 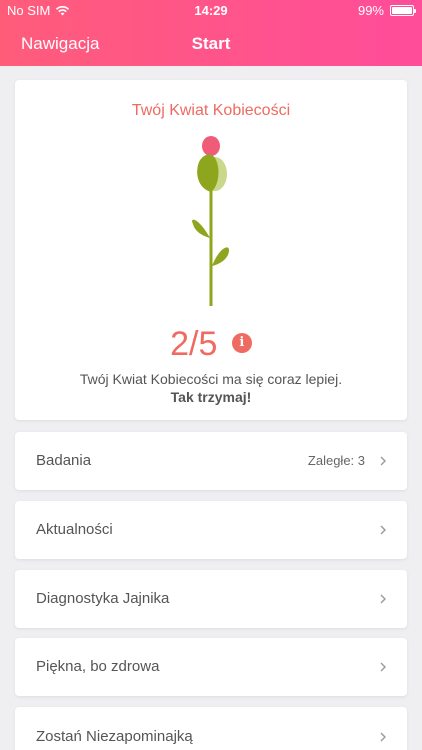 What do you see at coordinates (211, 397) in the screenshot?
I see `flower-emphasis: Tak trzymaj!` at bounding box center [211, 397].